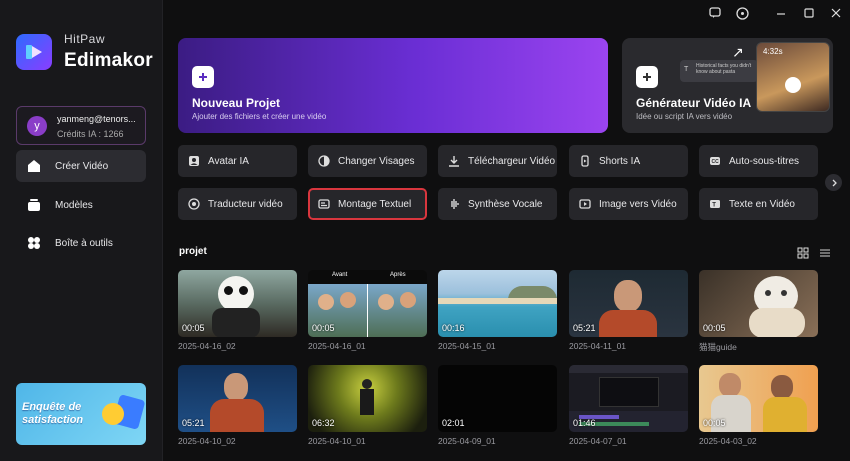  I want to click on preview-time: 4:32s, so click(773, 51).